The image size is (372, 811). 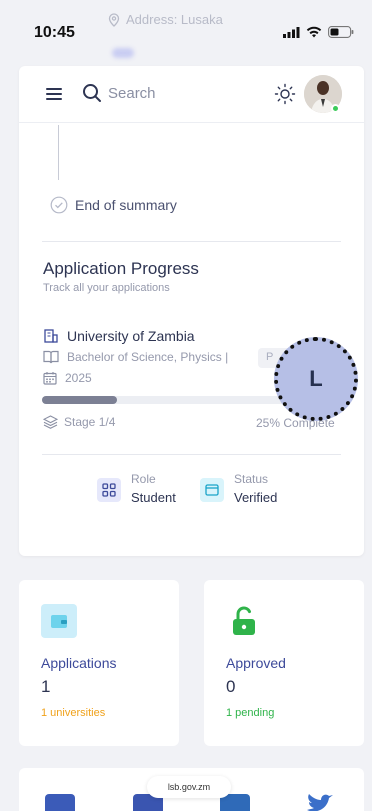 I want to click on theme-toggle-sun-icon, so click(x=285, y=94).